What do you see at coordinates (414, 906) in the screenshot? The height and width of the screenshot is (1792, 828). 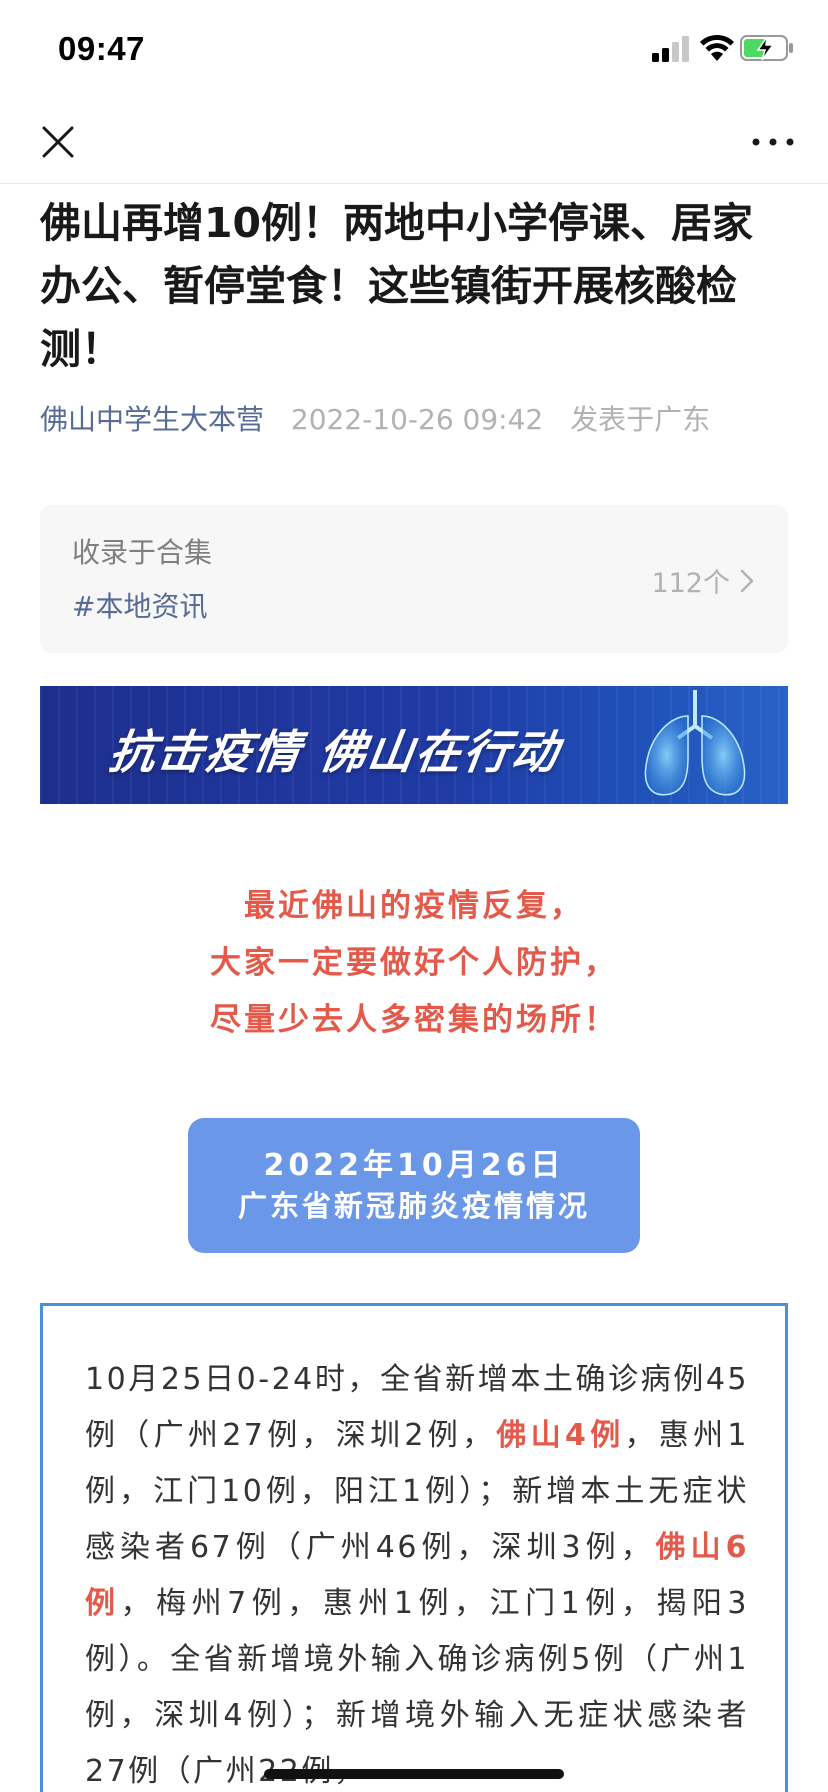 I see `warning-line-1: 最近佛山的疫情反复，` at bounding box center [414, 906].